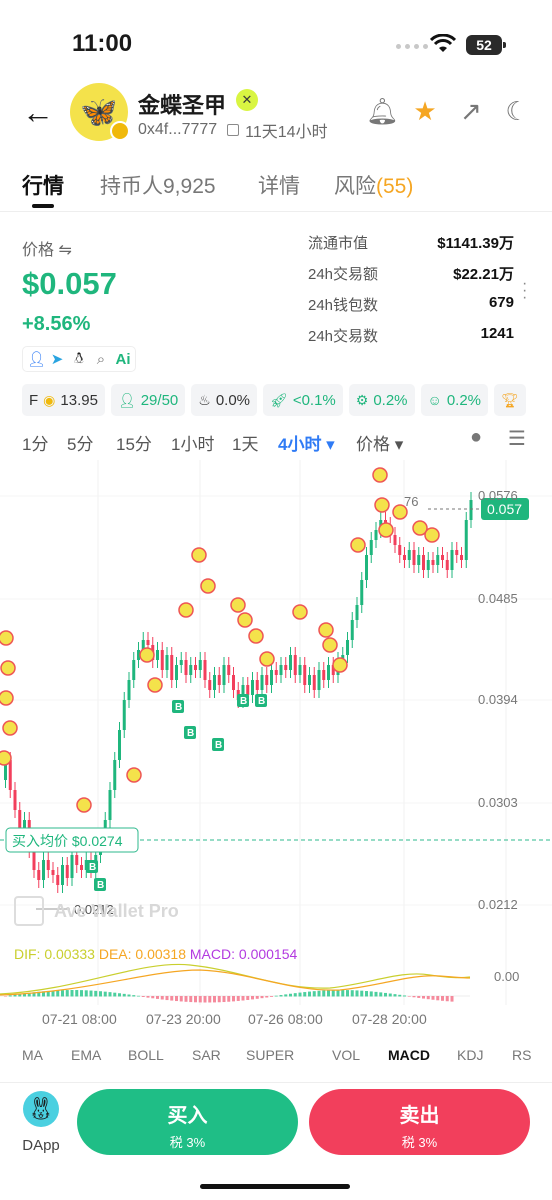 Image resolution: width=552 pixels, height=1200 pixels. Describe the element at coordinates (409, 1055) in the screenshot. I see `ind-macd: MACD` at that location.